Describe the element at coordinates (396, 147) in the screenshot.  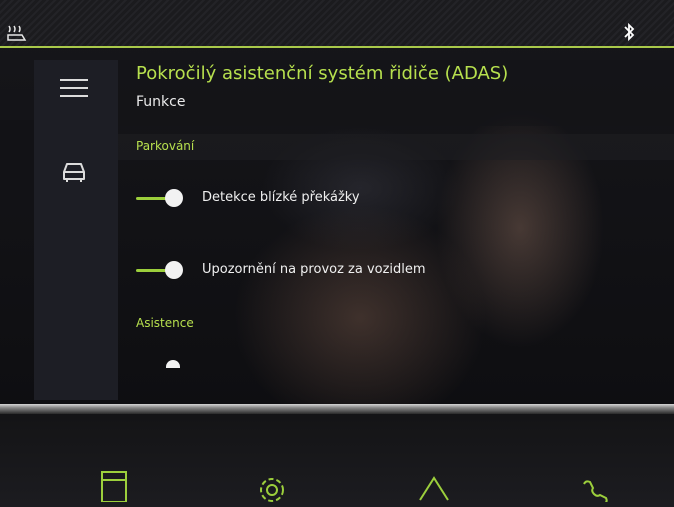
I see `section-header-bar` at that location.